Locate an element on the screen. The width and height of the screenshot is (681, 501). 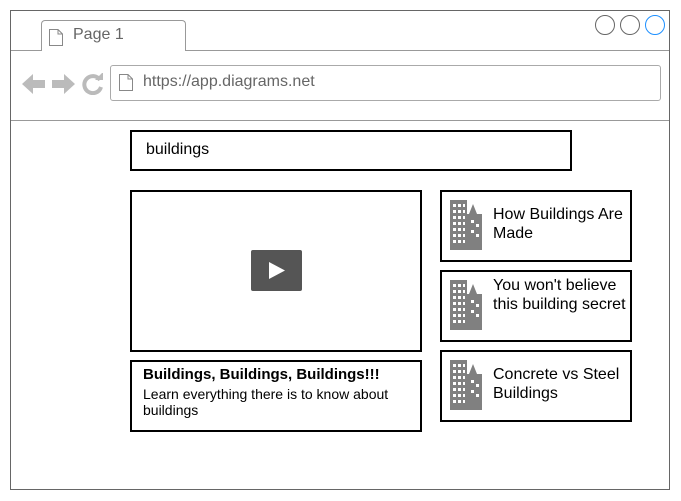
play-icon is located at coordinates (277, 270).